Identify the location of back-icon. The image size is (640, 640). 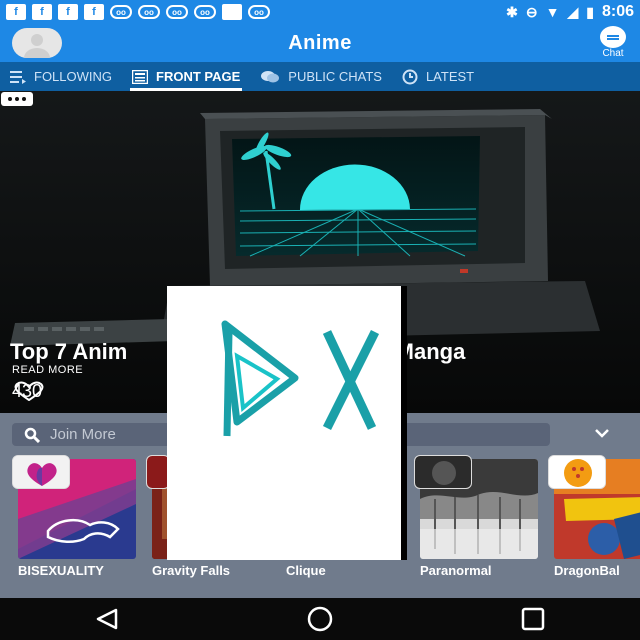
(106, 619).